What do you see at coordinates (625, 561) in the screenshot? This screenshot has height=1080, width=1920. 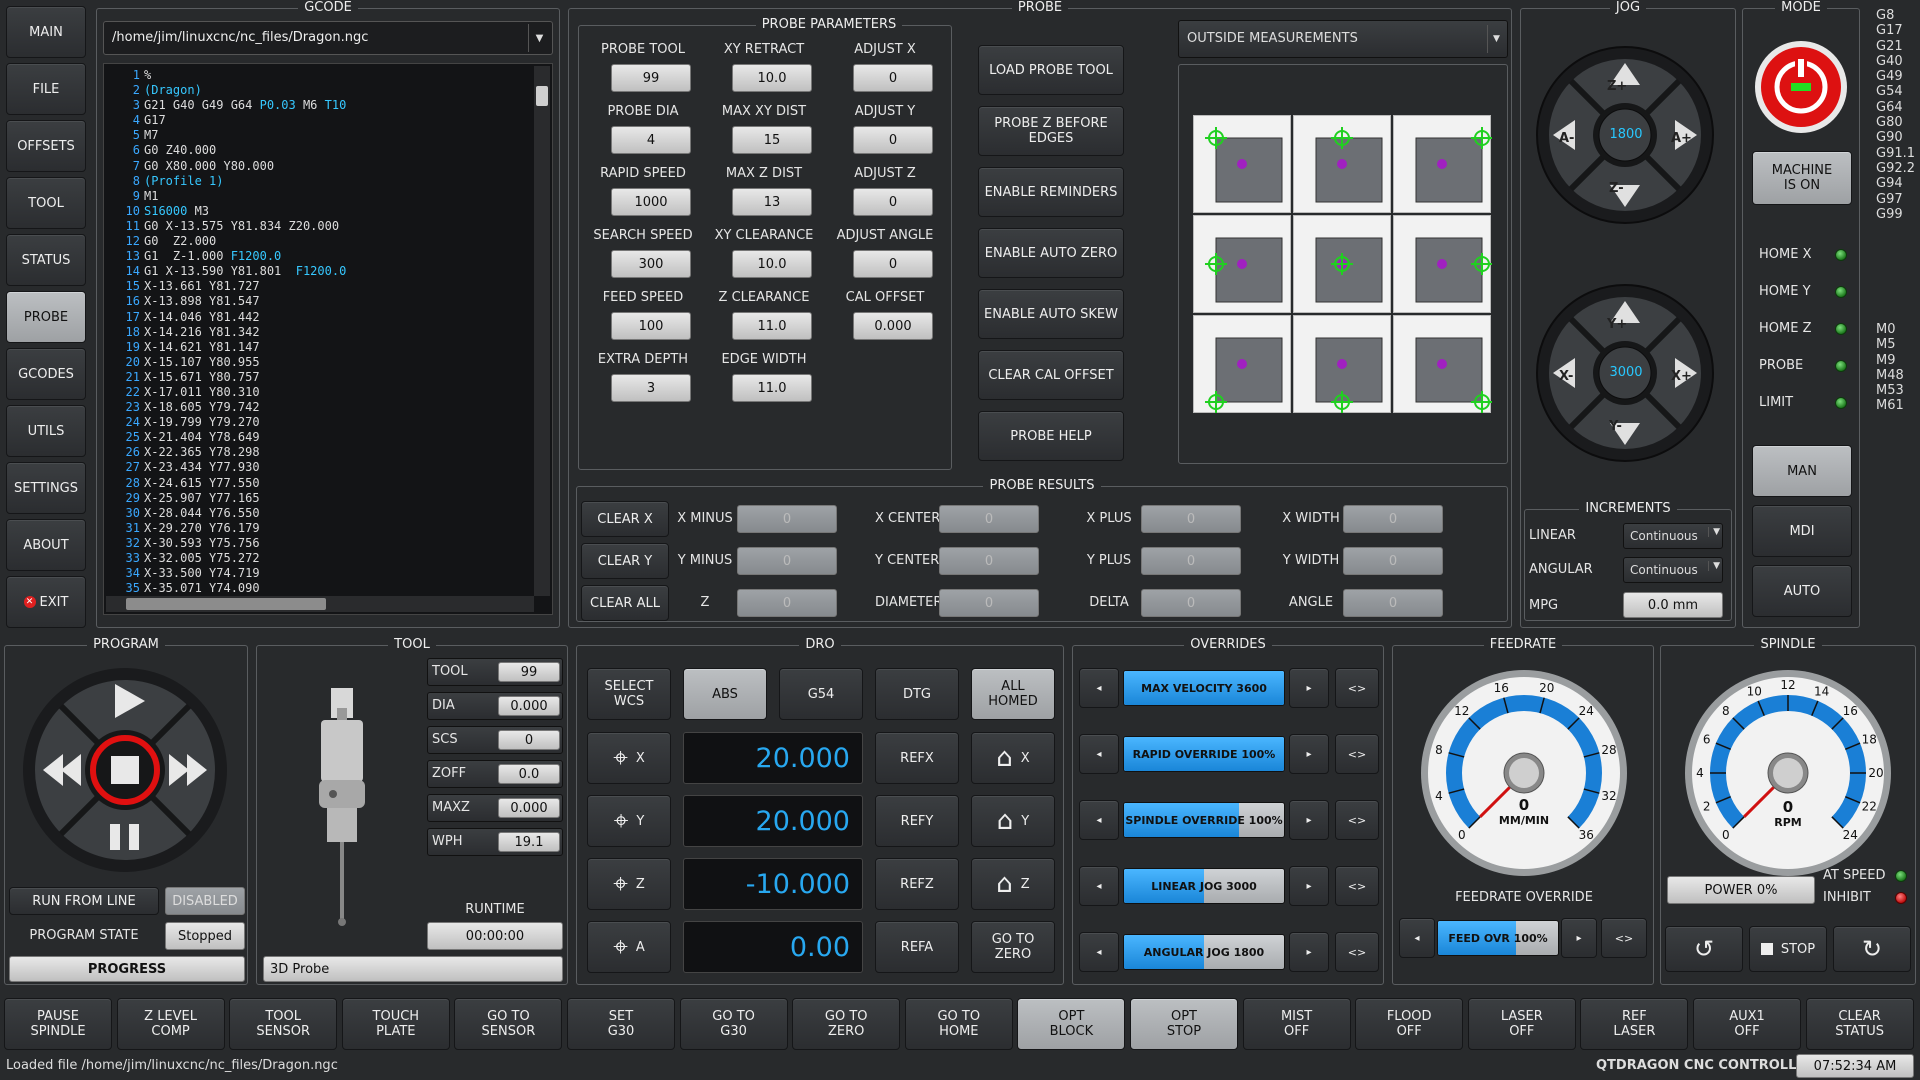 I see `clear-y-button: CLEAR Y` at bounding box center [625, 561].